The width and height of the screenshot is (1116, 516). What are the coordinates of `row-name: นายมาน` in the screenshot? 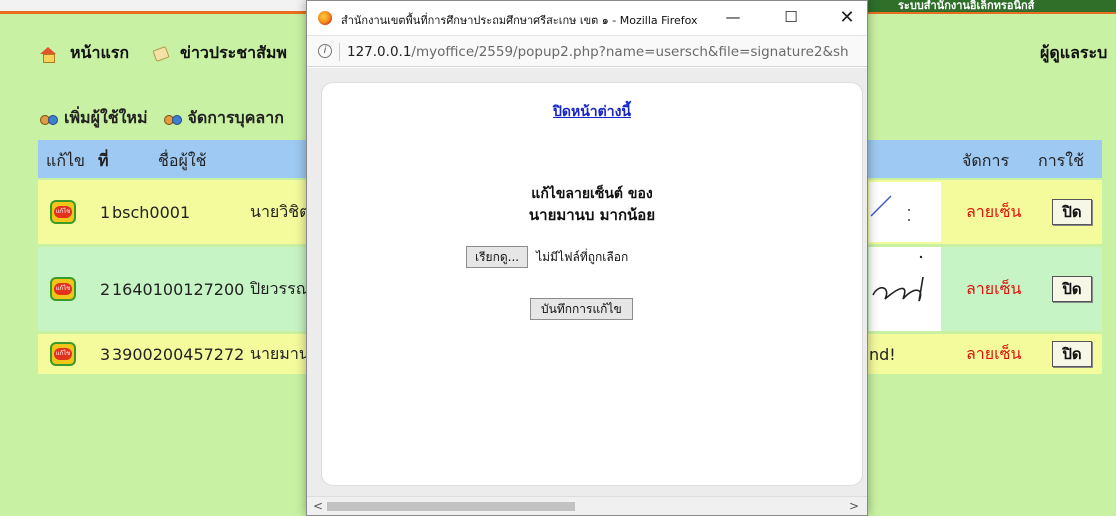 It's located at (280, 353).